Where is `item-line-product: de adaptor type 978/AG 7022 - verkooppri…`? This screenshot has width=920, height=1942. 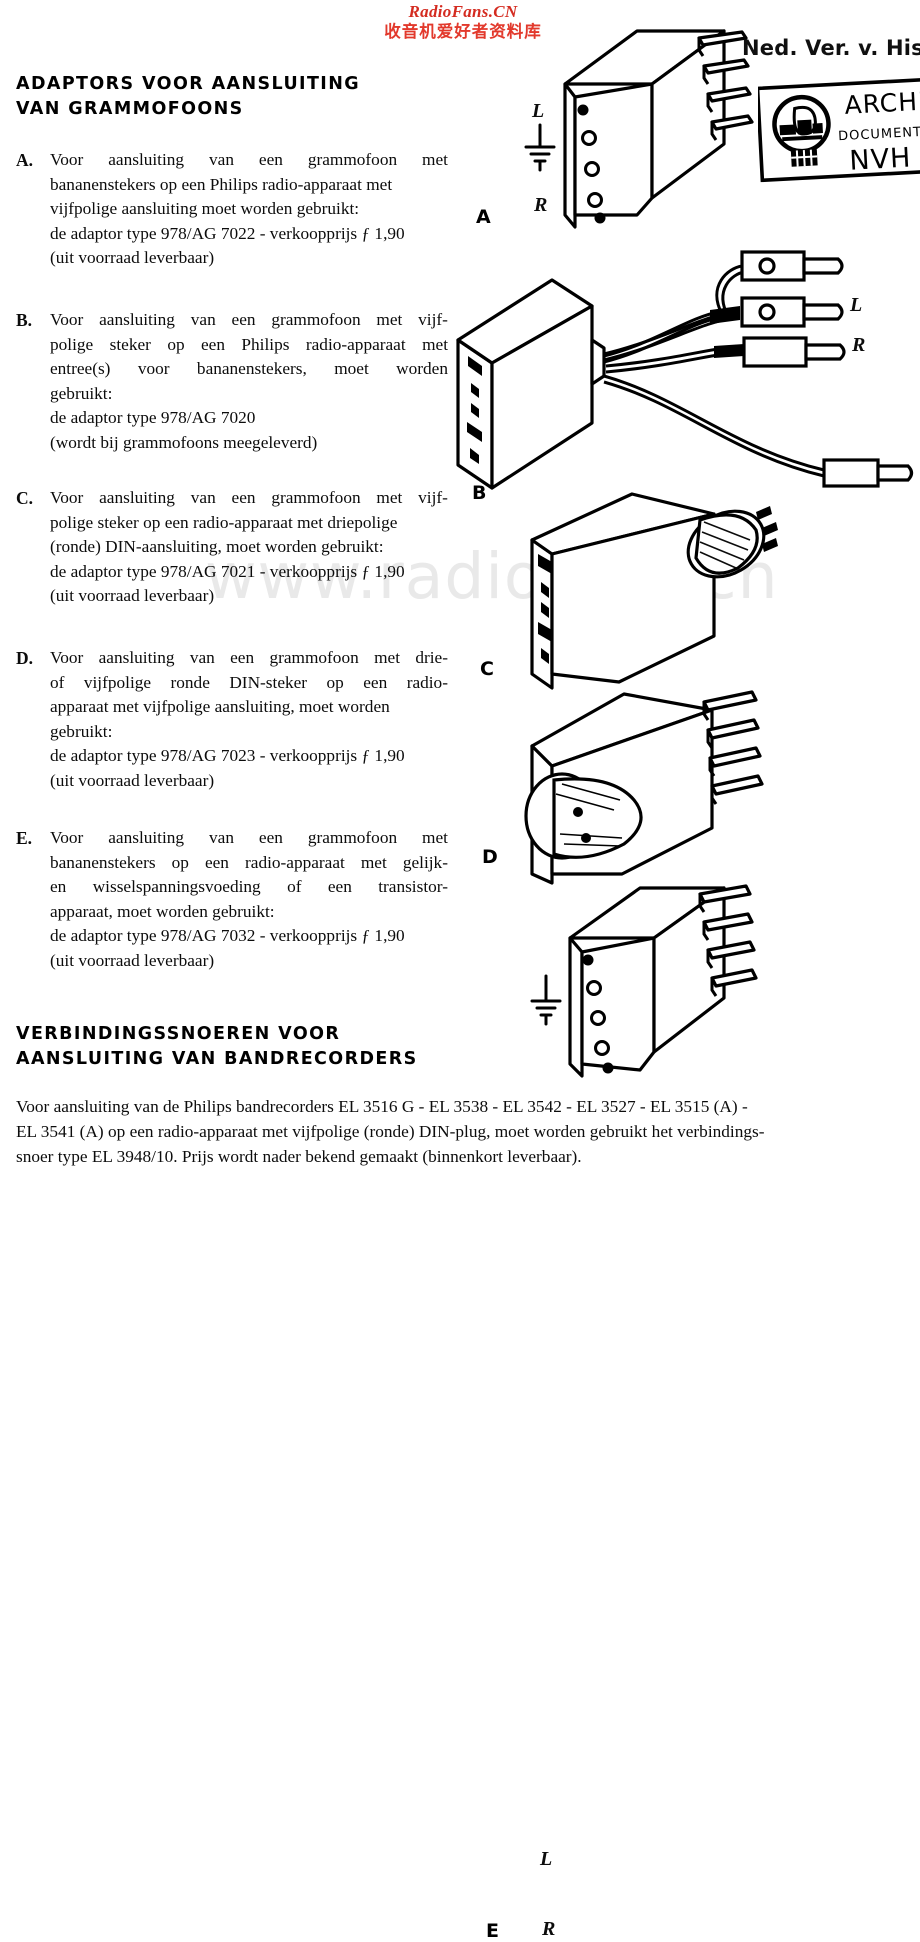 item-line-product: de adaptor type 978/AG 7022 - verkooppri… is located at coordinates (227, 233).